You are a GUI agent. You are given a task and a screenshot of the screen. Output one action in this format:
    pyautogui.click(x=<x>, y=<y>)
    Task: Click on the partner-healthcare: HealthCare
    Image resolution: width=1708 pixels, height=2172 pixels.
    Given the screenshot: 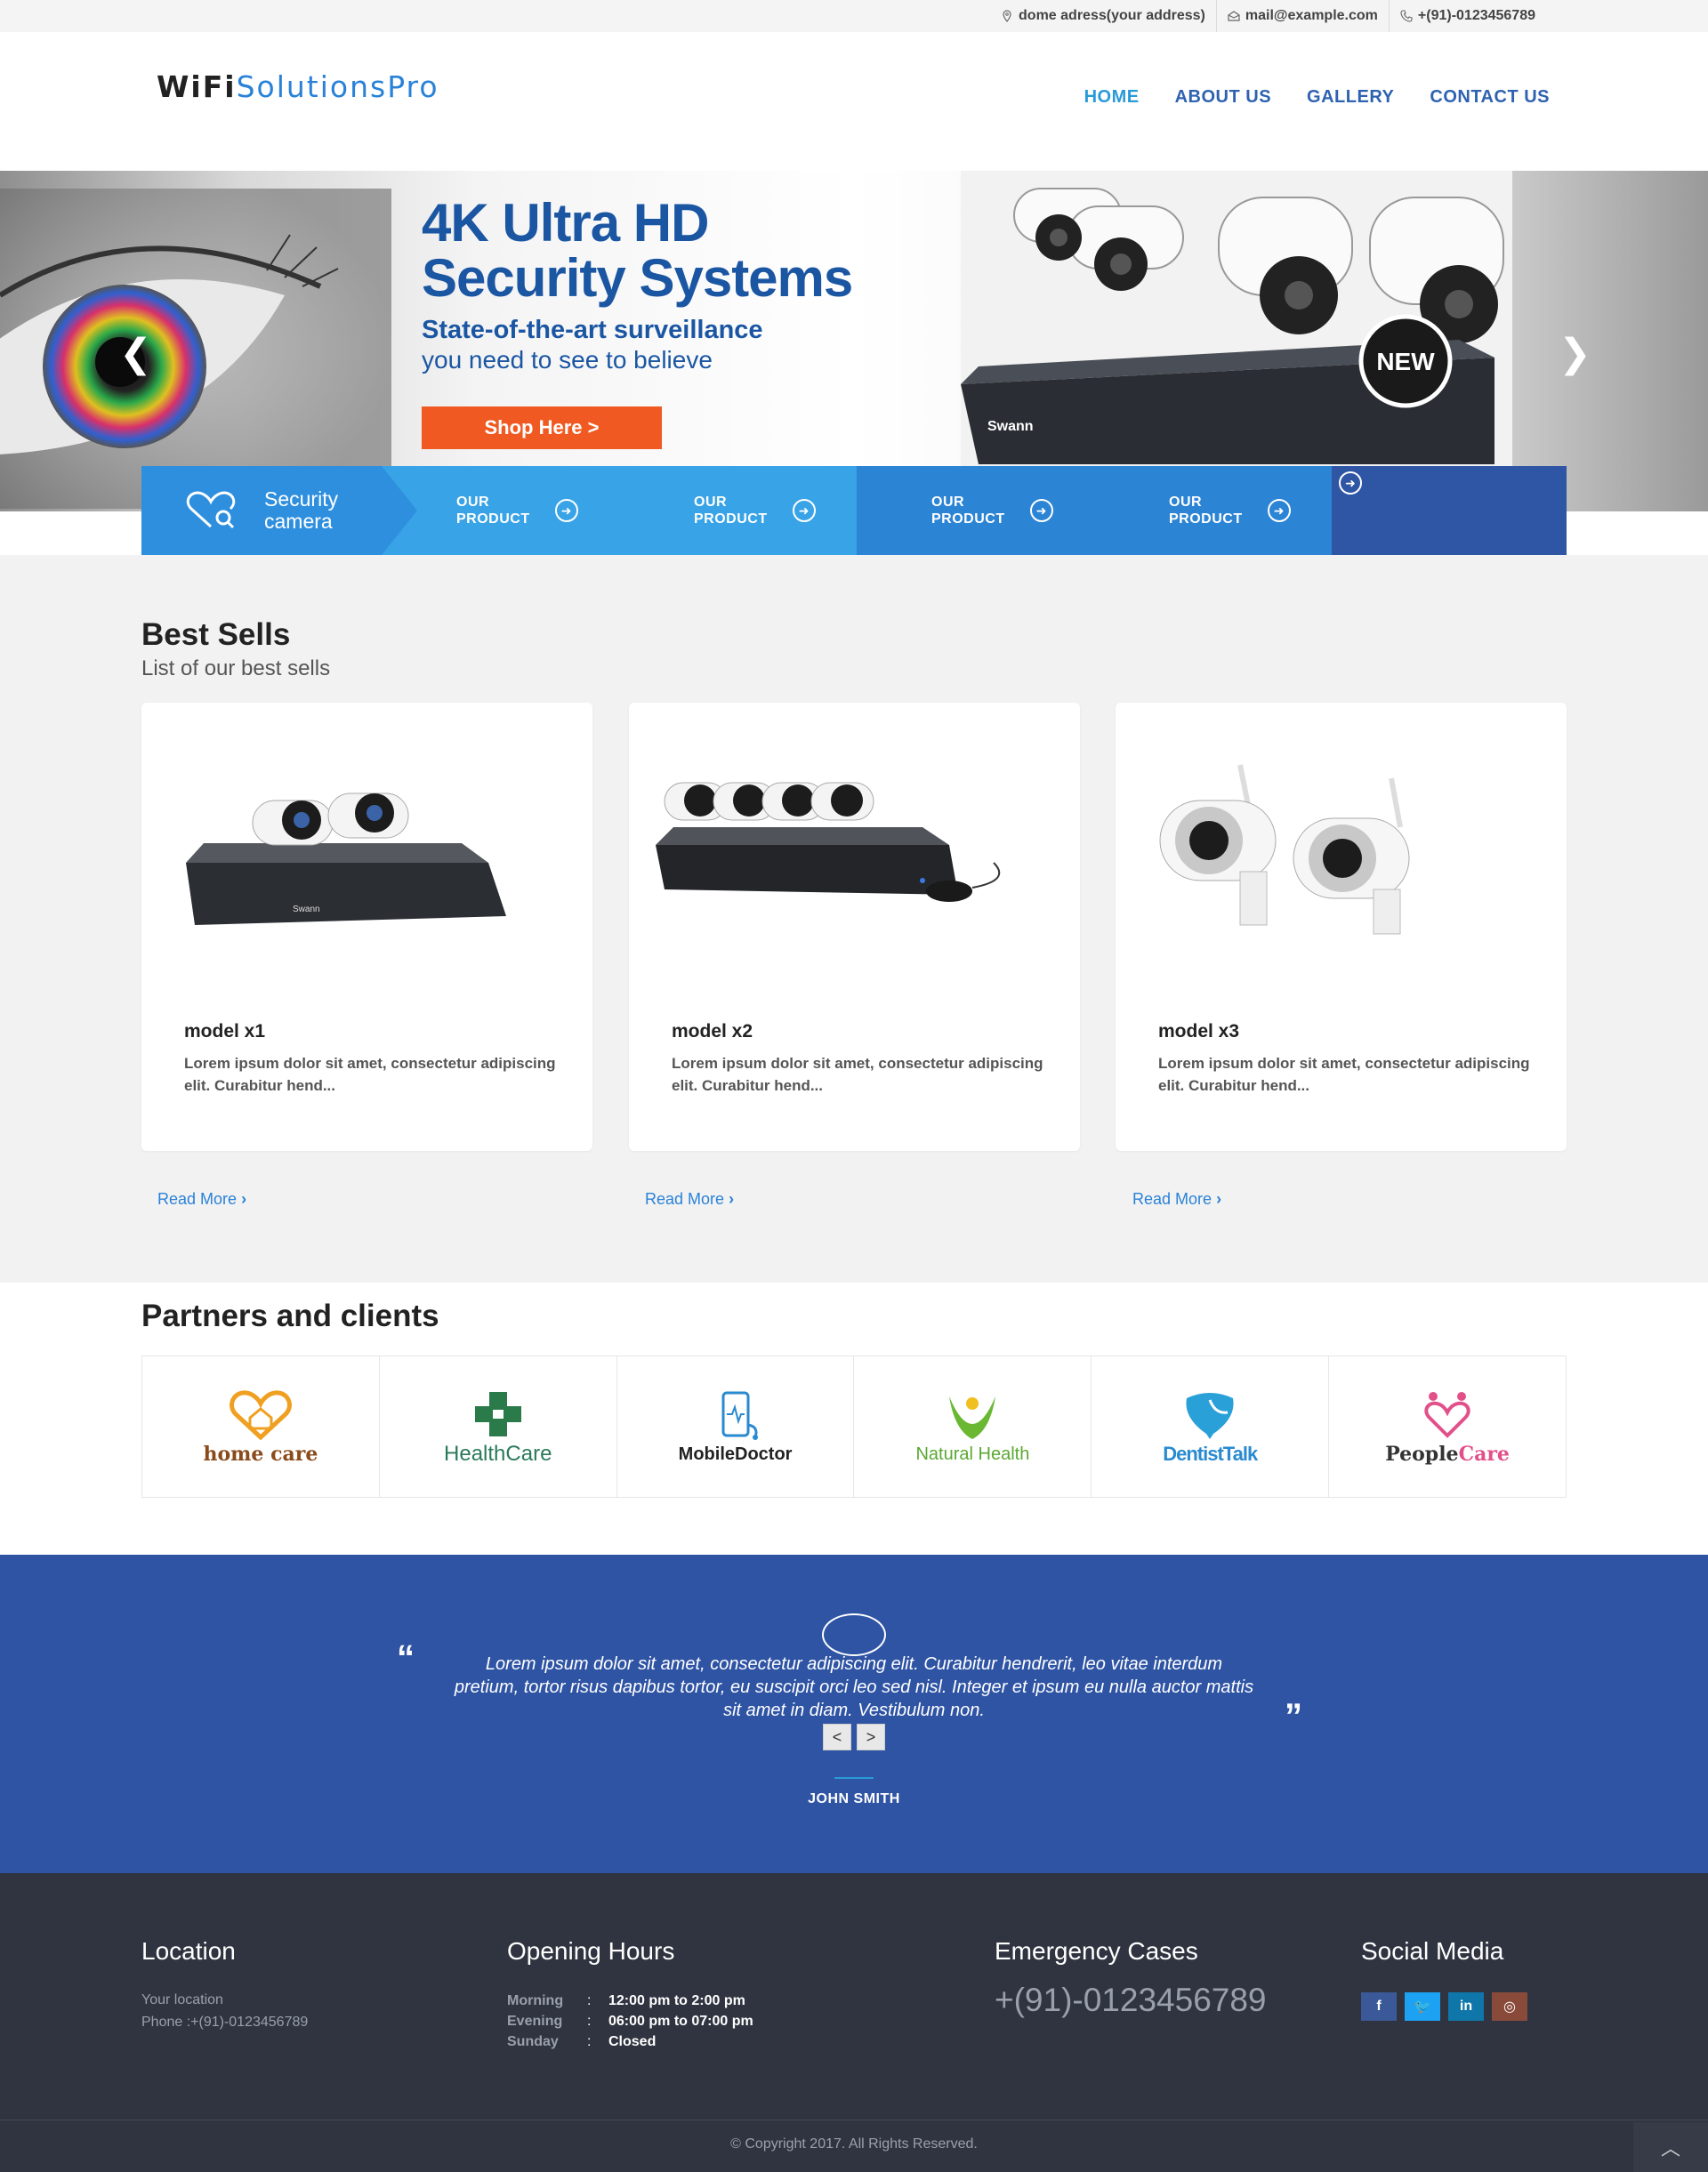 What is the action you would take?
    pyautogui.click(x=498, y=1427)
    